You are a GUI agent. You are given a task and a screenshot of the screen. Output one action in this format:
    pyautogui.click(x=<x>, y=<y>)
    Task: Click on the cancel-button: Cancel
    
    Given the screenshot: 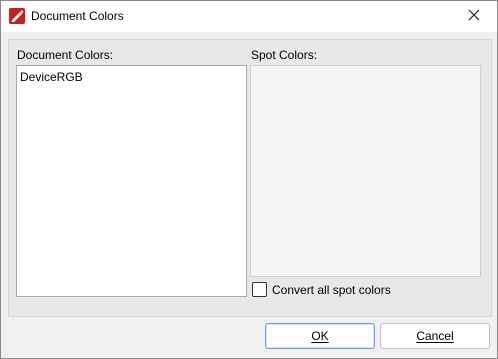 What is the action you would take?
    pyautogui.click(x=435, y=336)
    